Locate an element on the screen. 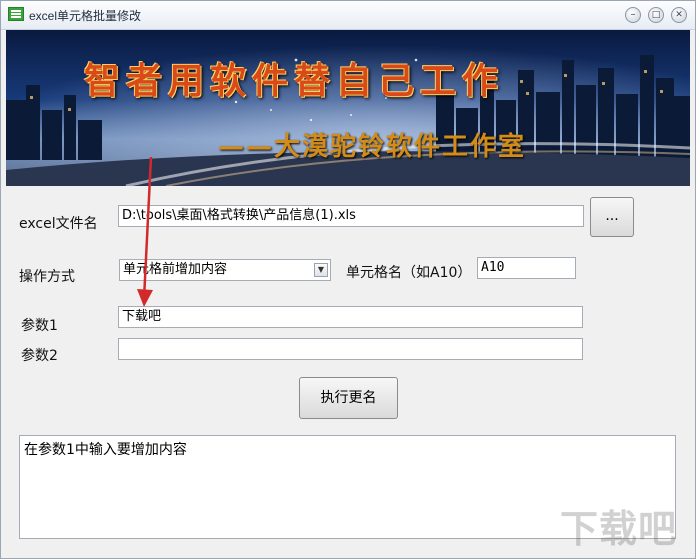  watermark: 下载吧 is located at coordinates (619, 529).